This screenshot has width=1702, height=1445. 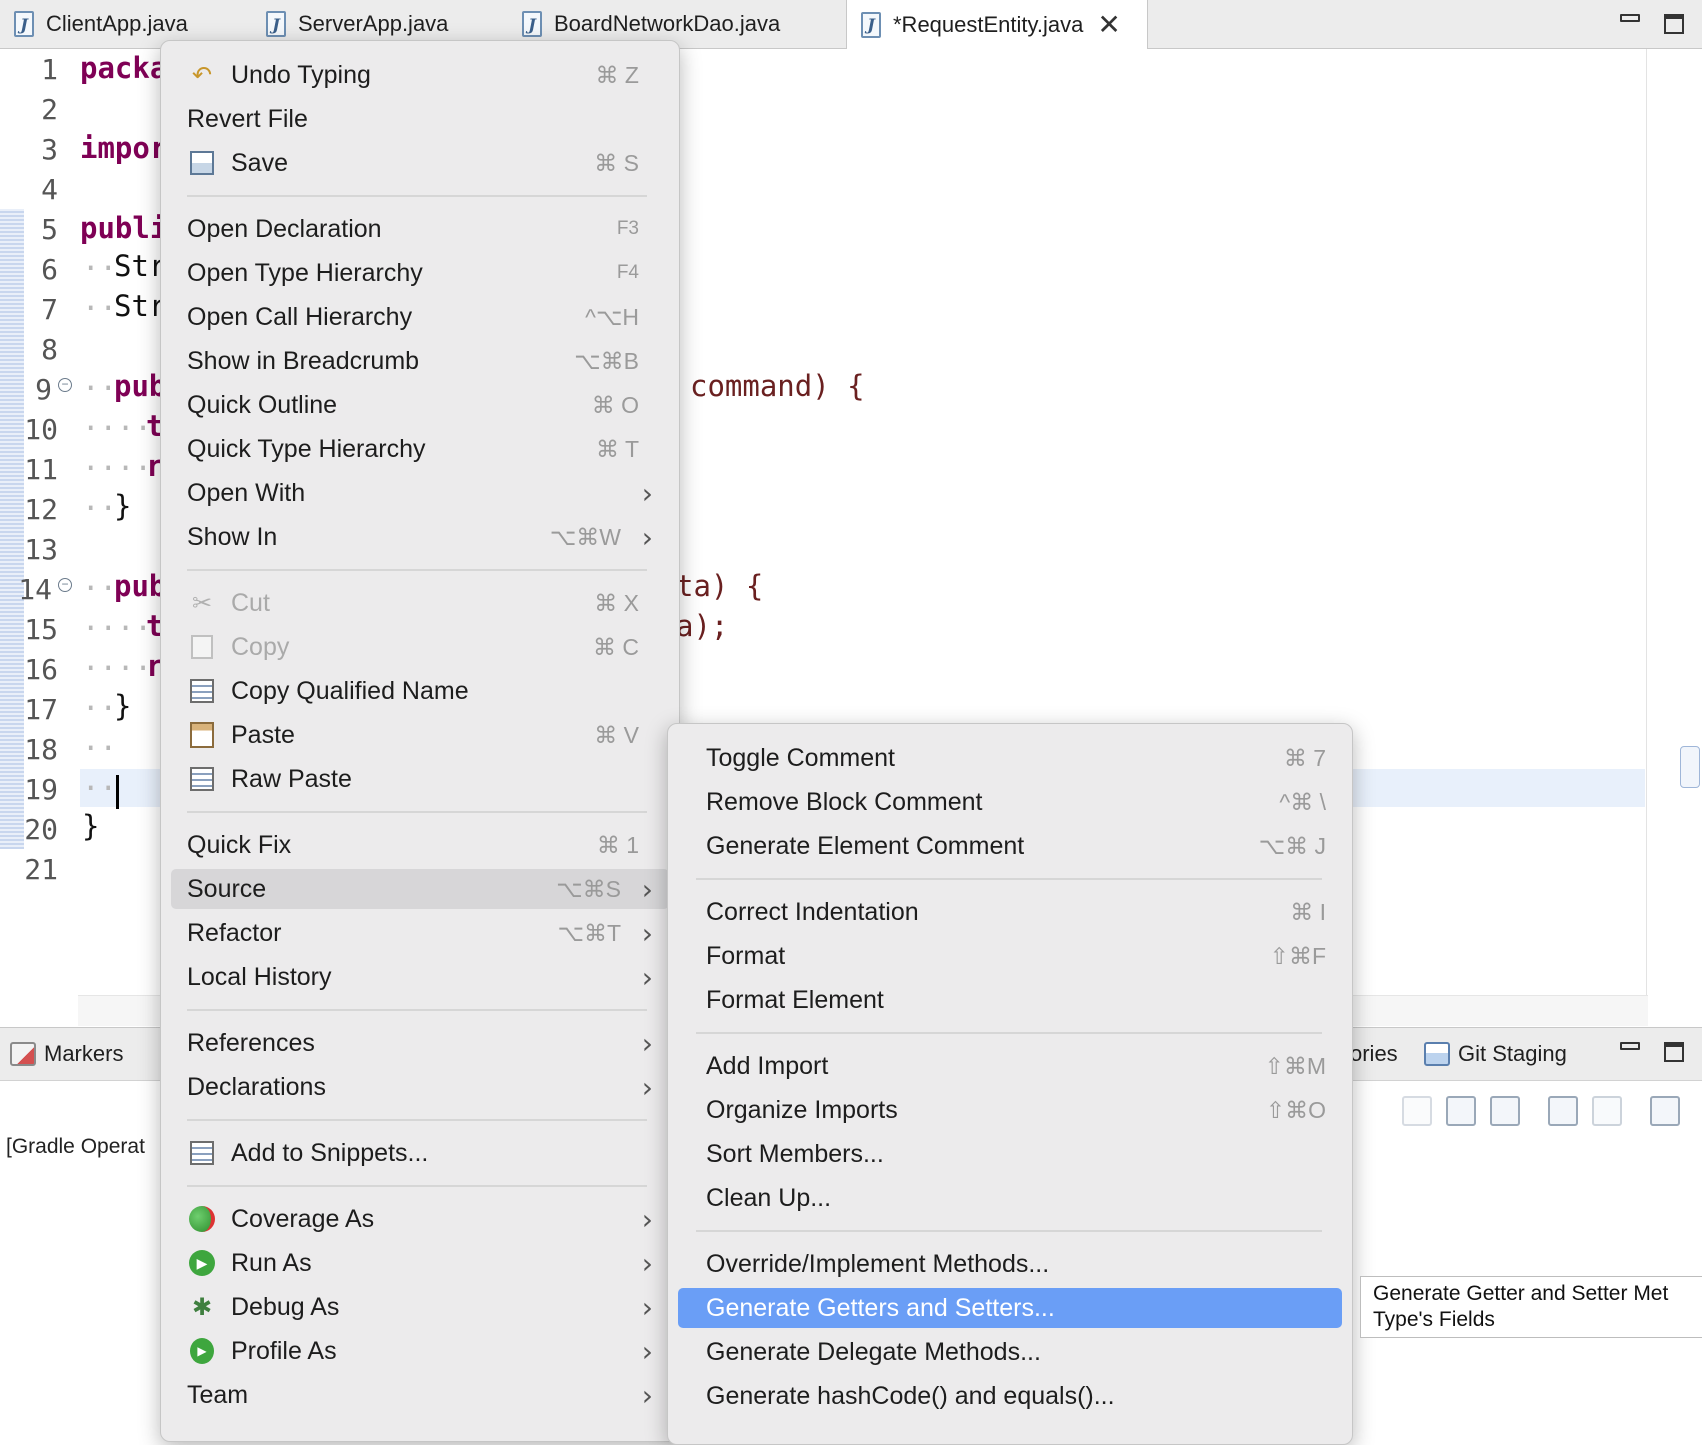 I want to click on coverage-icon, so click(x=202, y=1219).